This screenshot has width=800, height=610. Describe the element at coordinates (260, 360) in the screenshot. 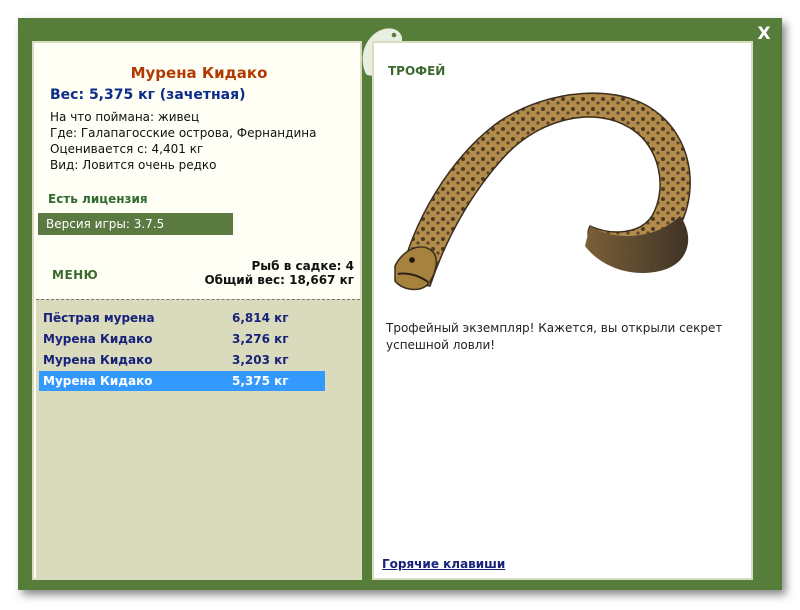

I see `catch-weight: 3,203 кг` at that location.